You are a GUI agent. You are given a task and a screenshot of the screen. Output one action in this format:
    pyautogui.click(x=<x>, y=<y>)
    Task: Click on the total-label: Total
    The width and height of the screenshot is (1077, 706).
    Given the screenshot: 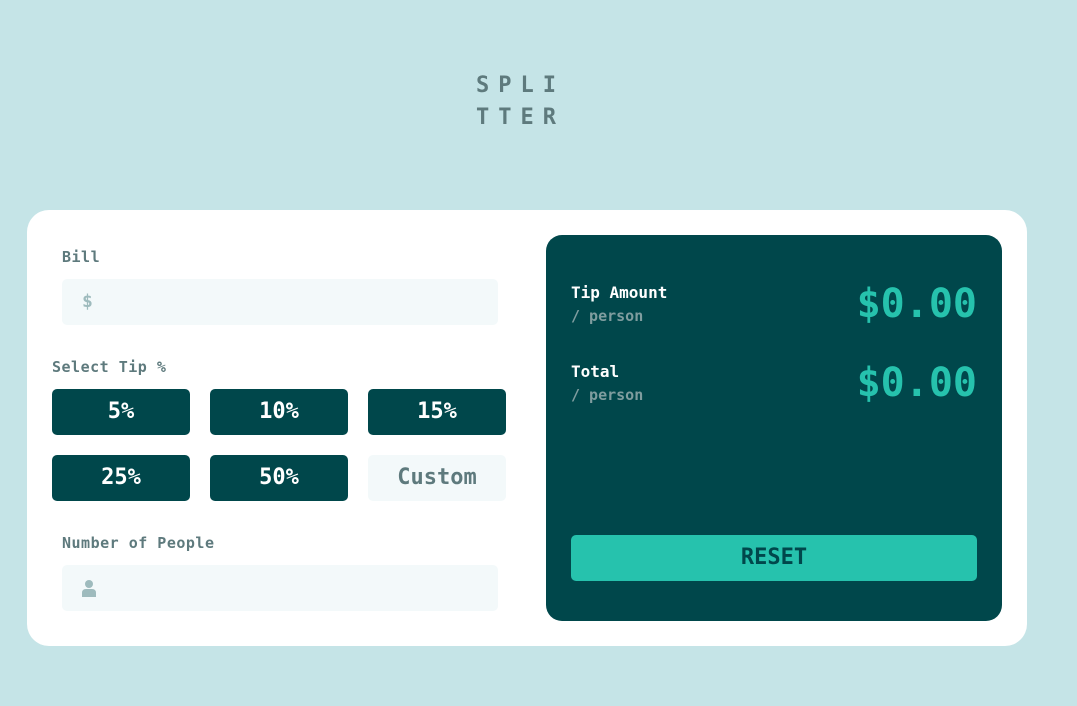 What is the action you would take?
    pyautogui.click(x=595, y=371)
    